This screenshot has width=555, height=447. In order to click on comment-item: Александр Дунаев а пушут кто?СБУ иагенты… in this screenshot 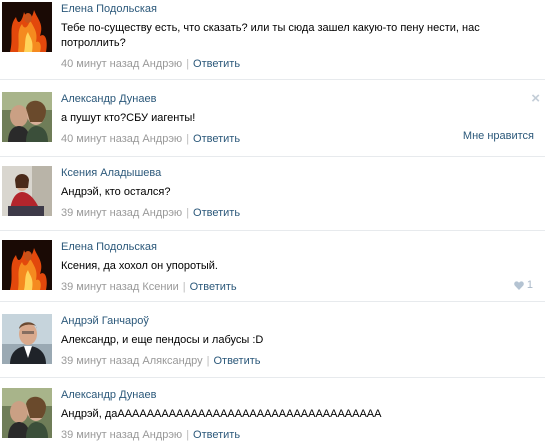, I will do `click(272, 124)`.